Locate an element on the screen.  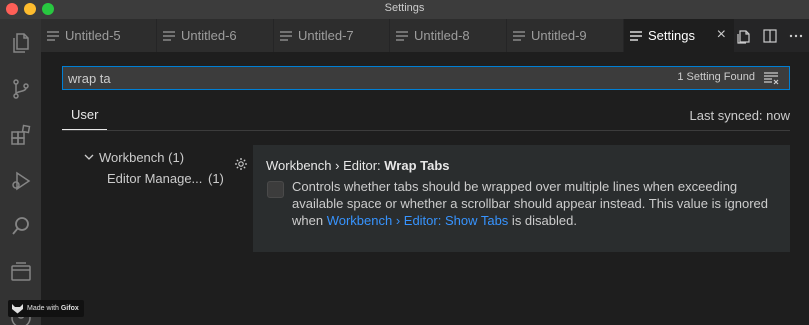
clear-filter-icon is located at coordinates (771, 78).